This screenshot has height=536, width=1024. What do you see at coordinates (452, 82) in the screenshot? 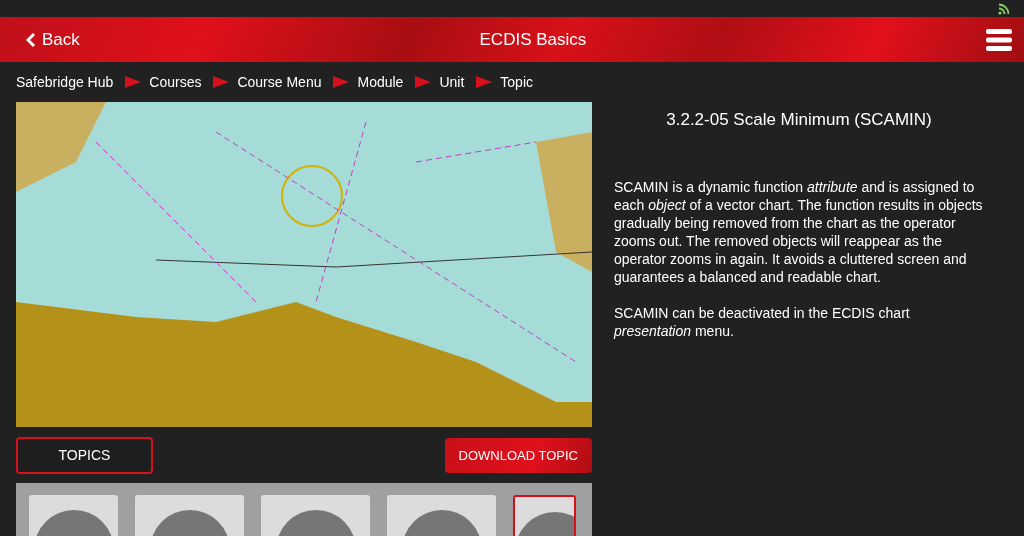
I see `breadcrumb-link: Unit` at bounding box center [452, 82].